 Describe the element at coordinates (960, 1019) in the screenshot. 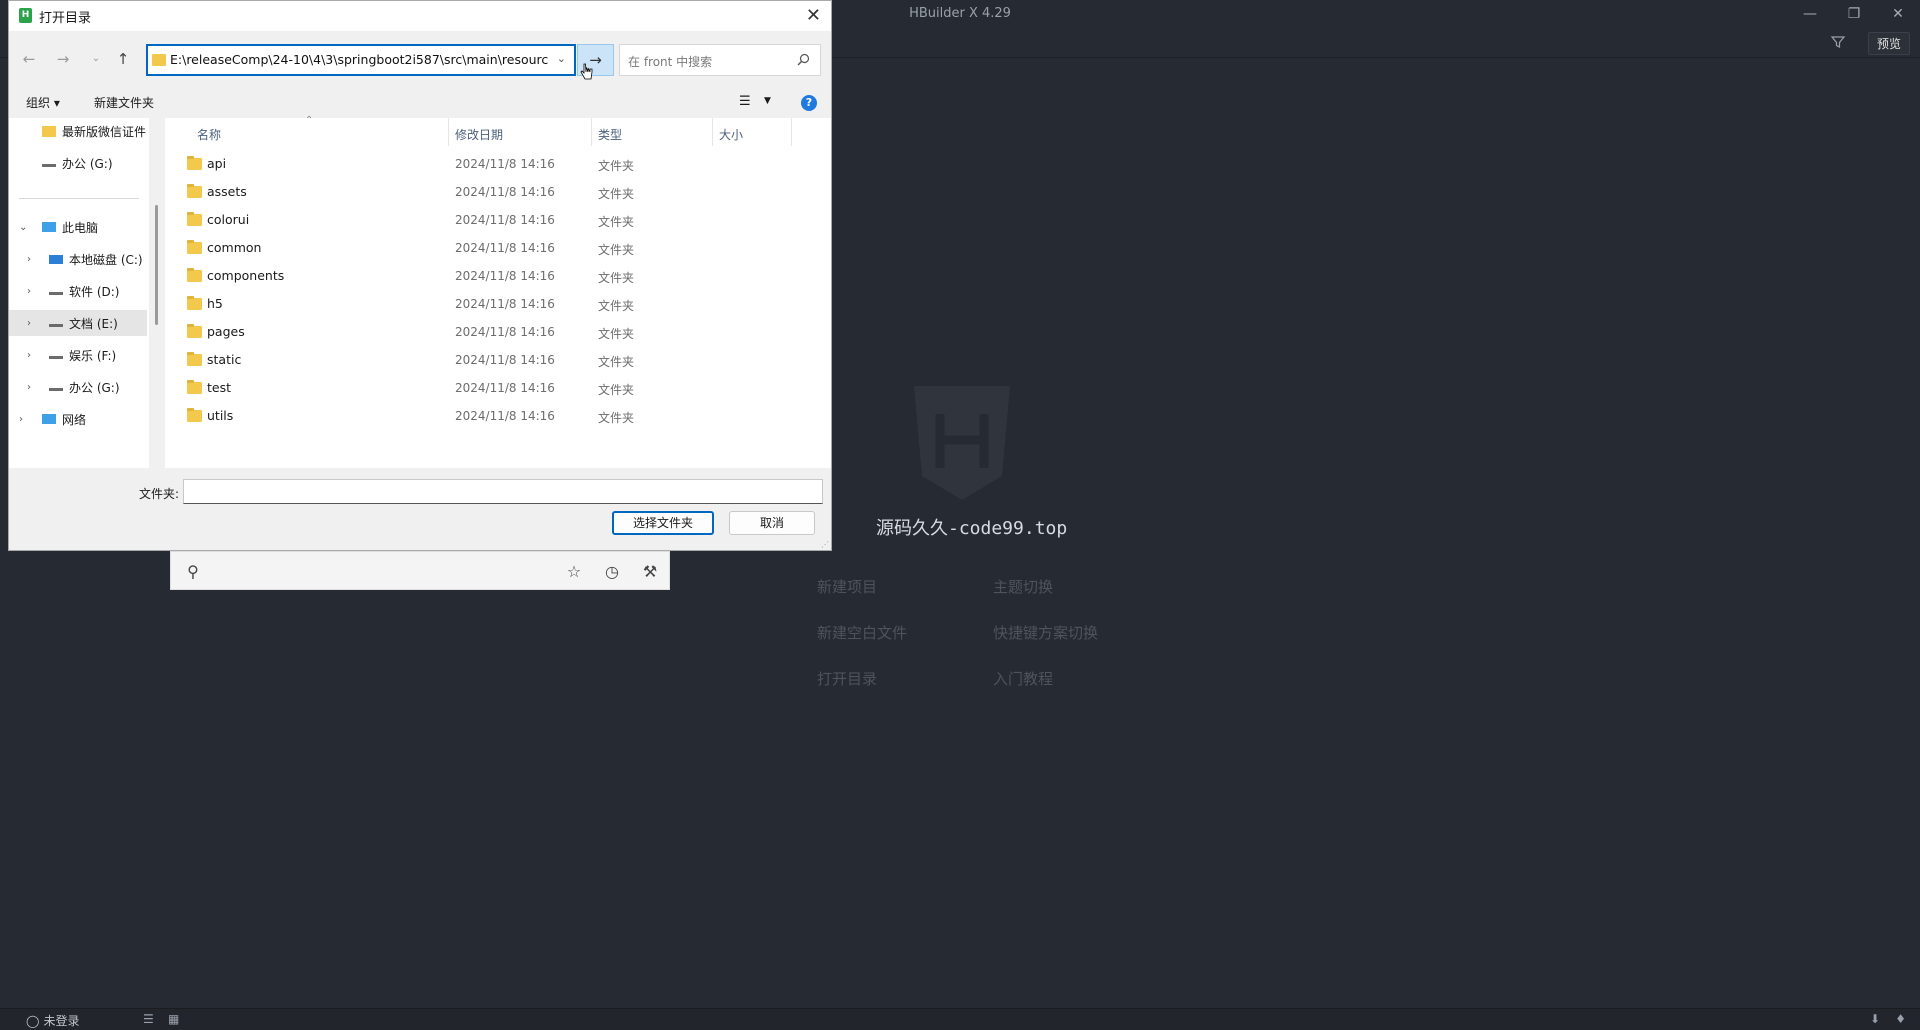

I see `status-bar: ◯ 未登录 ☰ ▦ ⬇ ♦` at that location.